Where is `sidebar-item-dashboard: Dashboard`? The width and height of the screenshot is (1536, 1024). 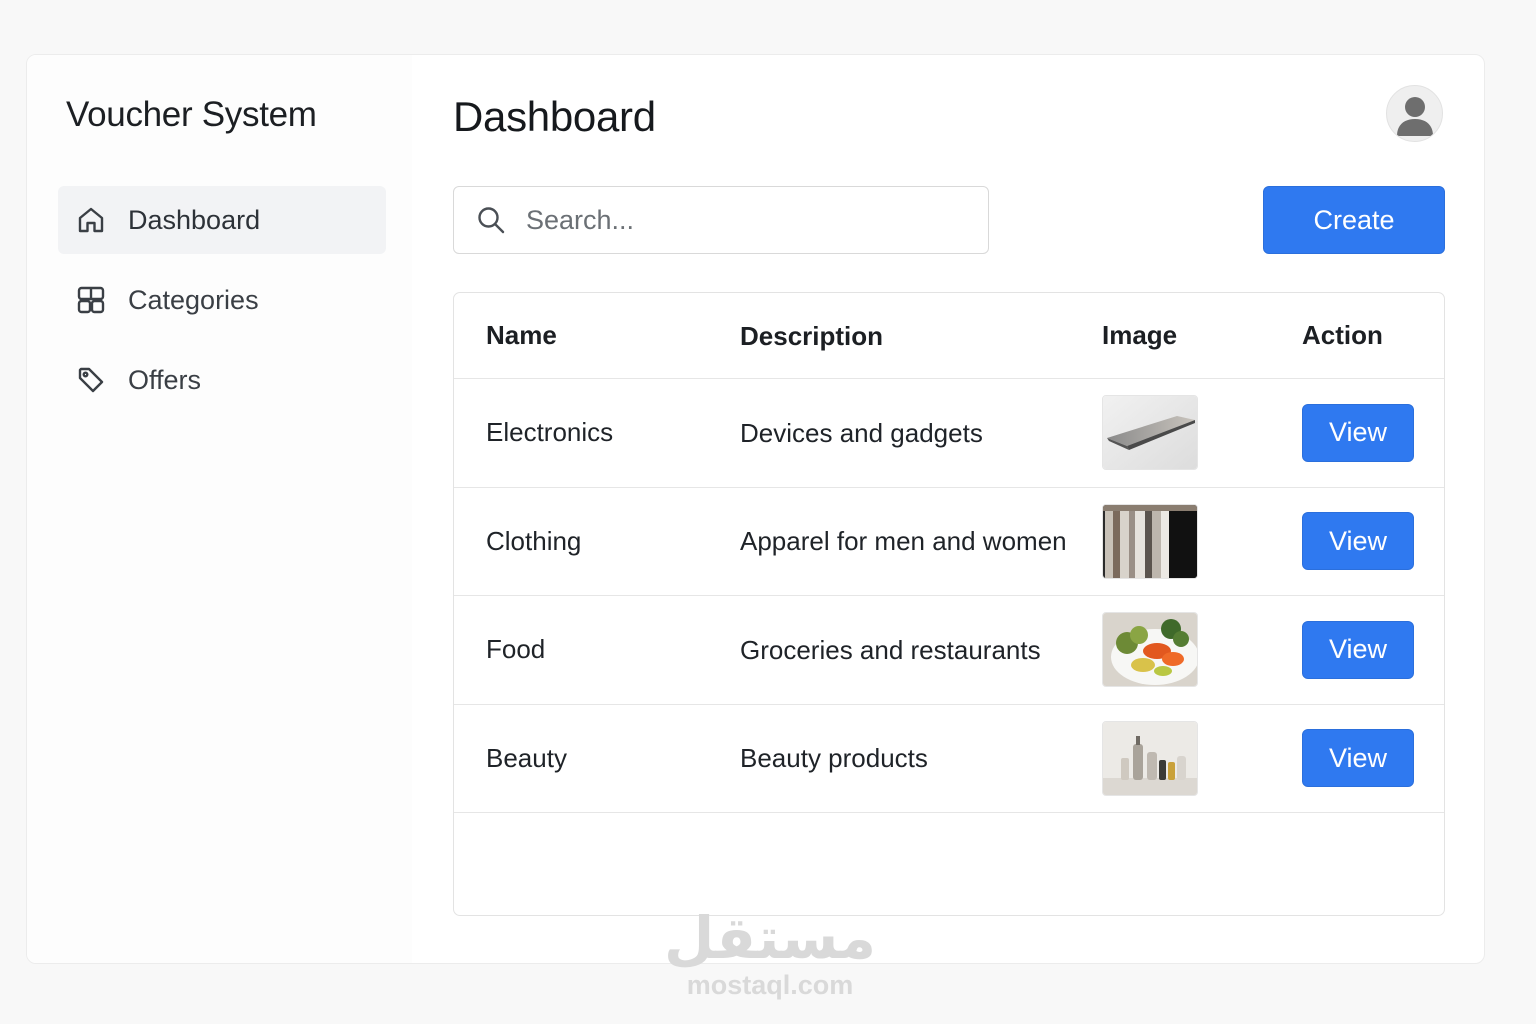
sidebar-item-dashboard: Dashboard is located at coordinates (222, 220).